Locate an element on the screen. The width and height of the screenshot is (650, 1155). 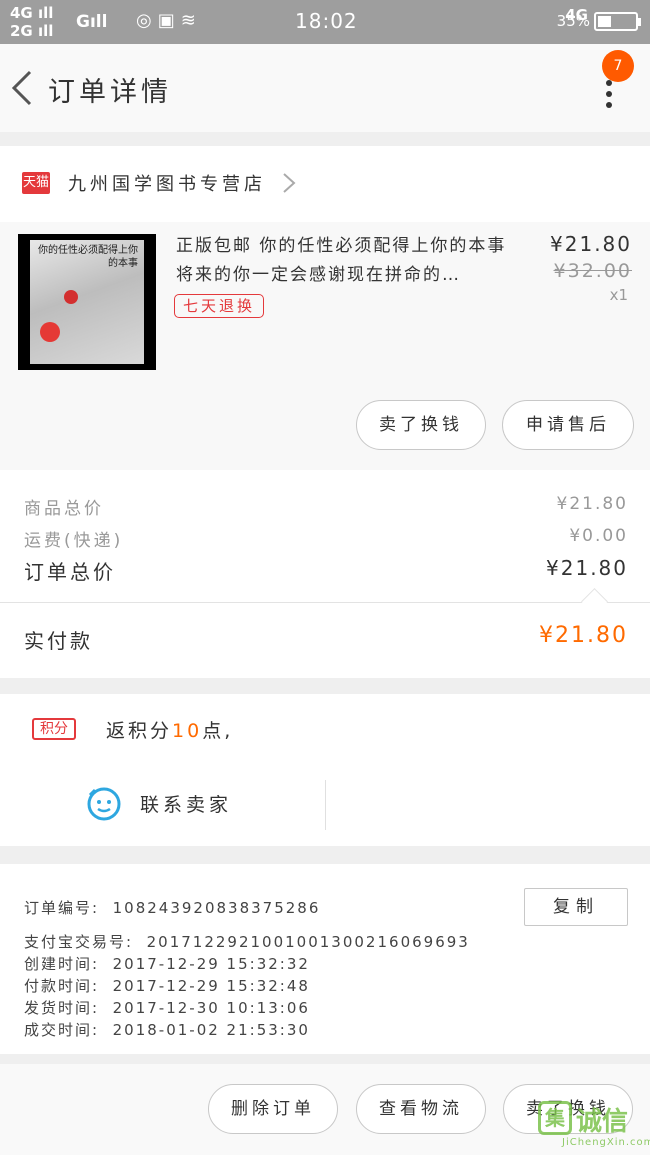
store-name: 九州国学图书专营店 is located at coordinates (167, 184).